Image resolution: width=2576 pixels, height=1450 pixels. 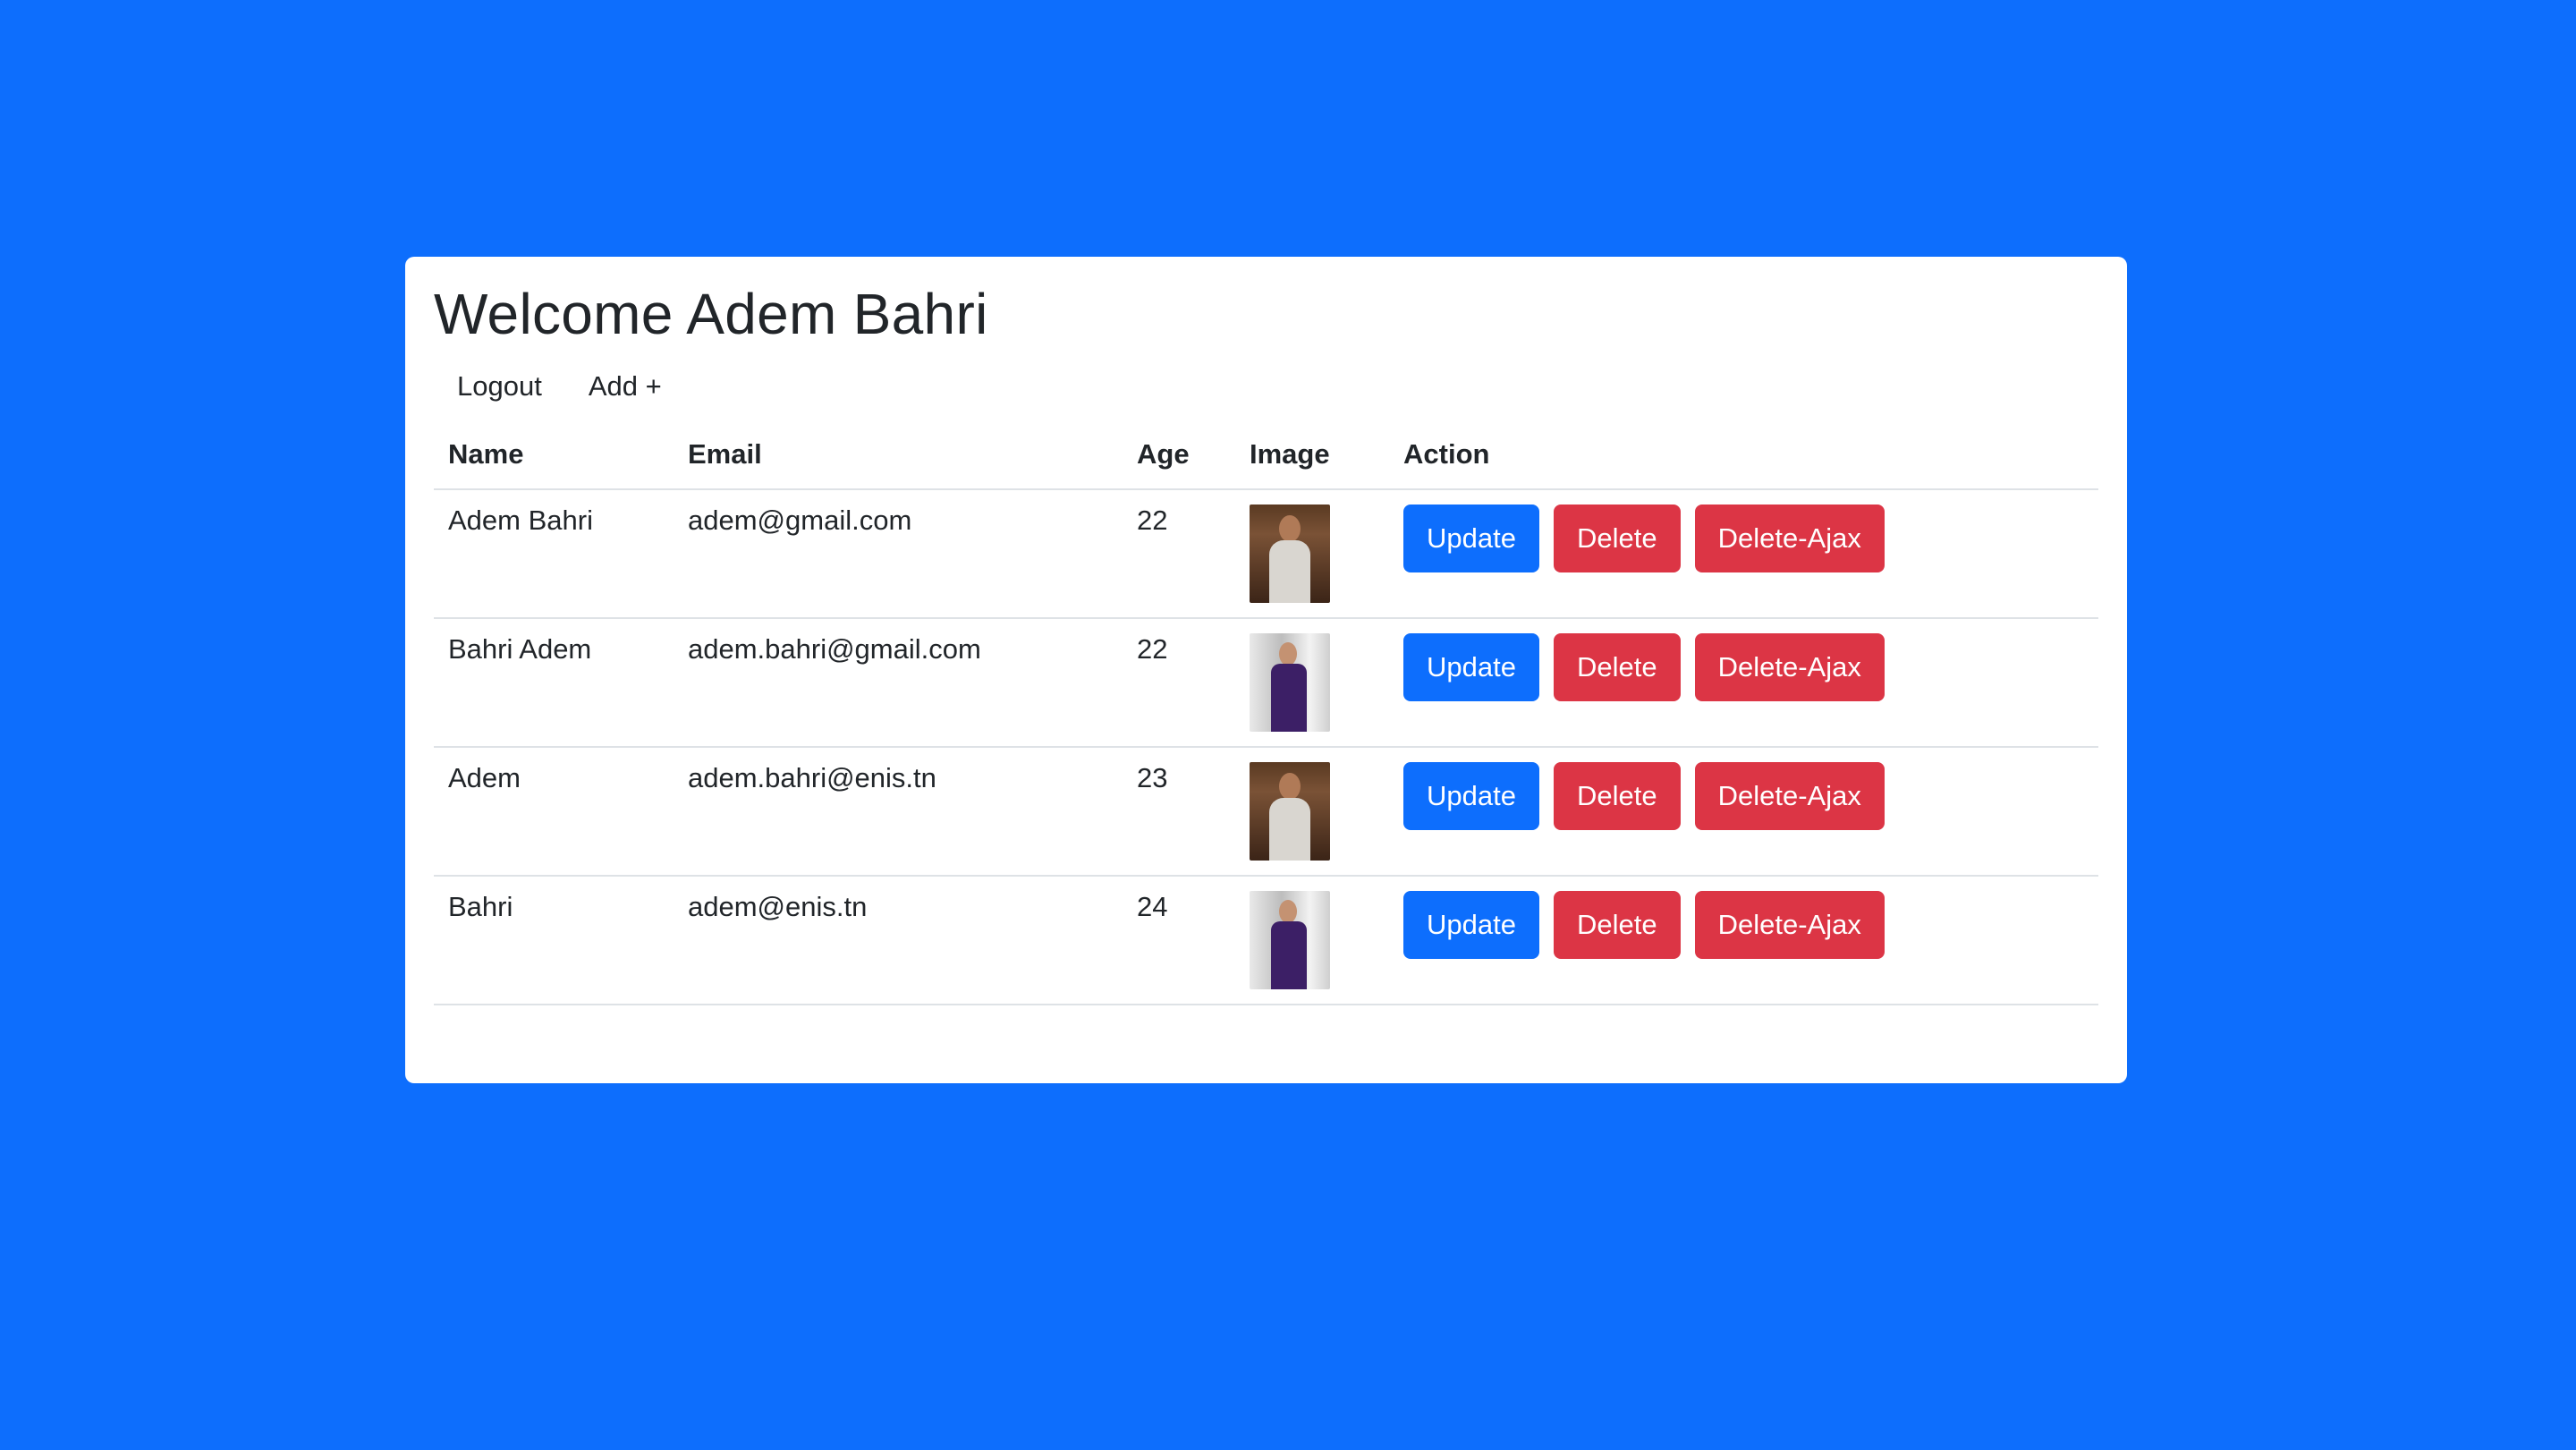 I want to click on header-email: Email, so click(x=898, y=456).